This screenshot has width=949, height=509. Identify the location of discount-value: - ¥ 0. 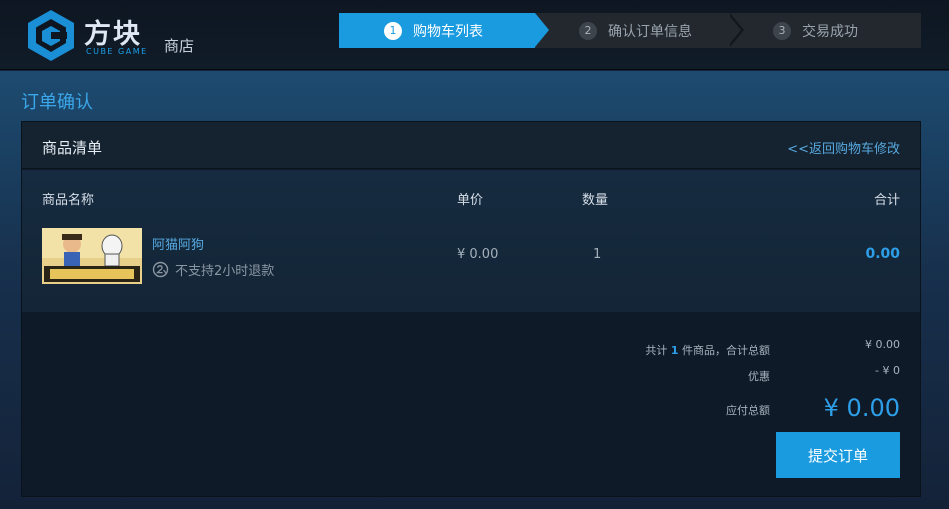
(887, 370).